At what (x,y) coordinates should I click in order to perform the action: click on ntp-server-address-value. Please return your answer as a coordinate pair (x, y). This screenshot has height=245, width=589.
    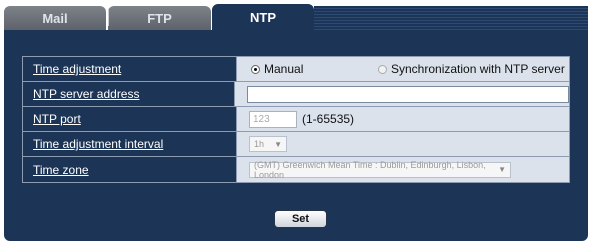
    Looking at the image, I should click on (402, 94).